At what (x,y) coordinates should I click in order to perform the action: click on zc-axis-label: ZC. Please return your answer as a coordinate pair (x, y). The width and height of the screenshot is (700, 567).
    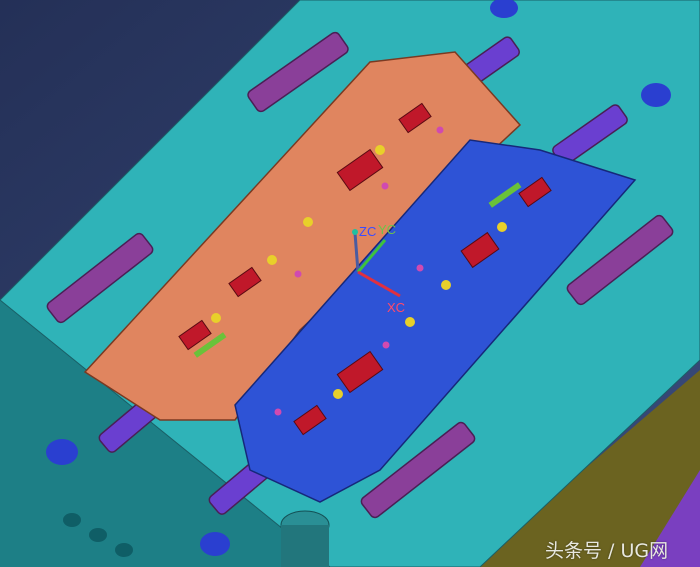
    Looking at the image, I should click on (368, 231).